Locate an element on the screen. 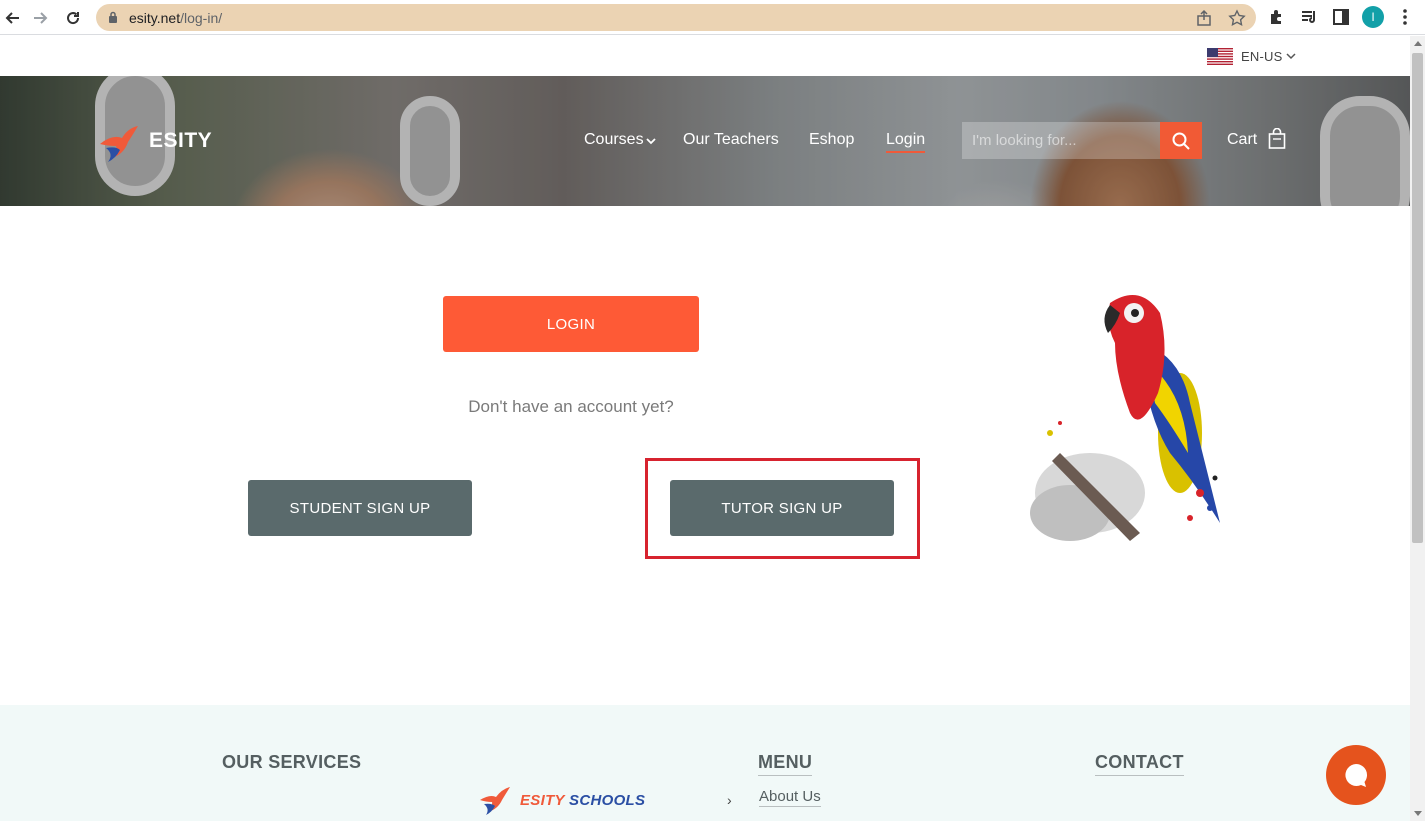 This screenshot has width=1425, height=821. url-text: esity.net/log-in/ is located at coordinates (175, 18).